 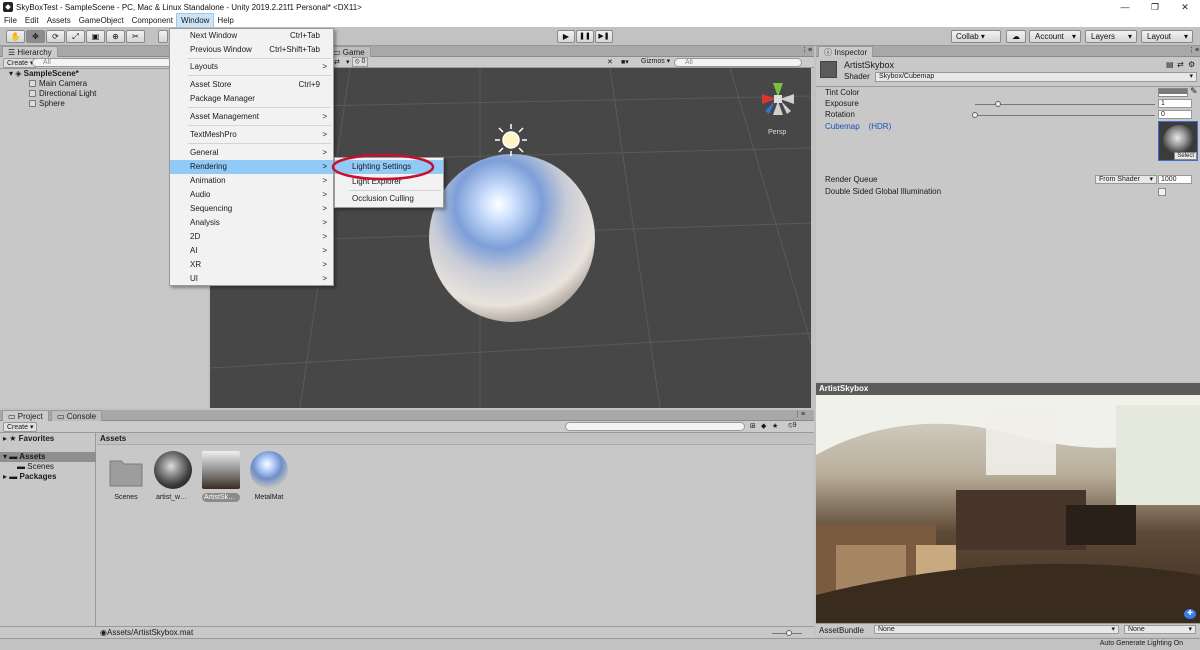 I want to click on list-item: Directional Light, so click(x=62, y=94).